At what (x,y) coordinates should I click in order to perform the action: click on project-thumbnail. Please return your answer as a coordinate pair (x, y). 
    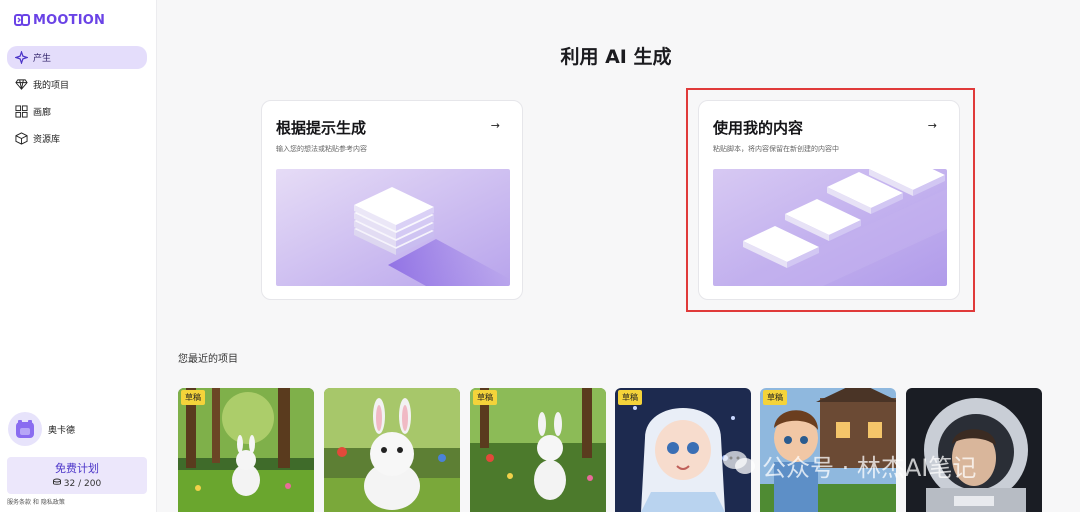
    Looking at the image, I should click on (392, 450).